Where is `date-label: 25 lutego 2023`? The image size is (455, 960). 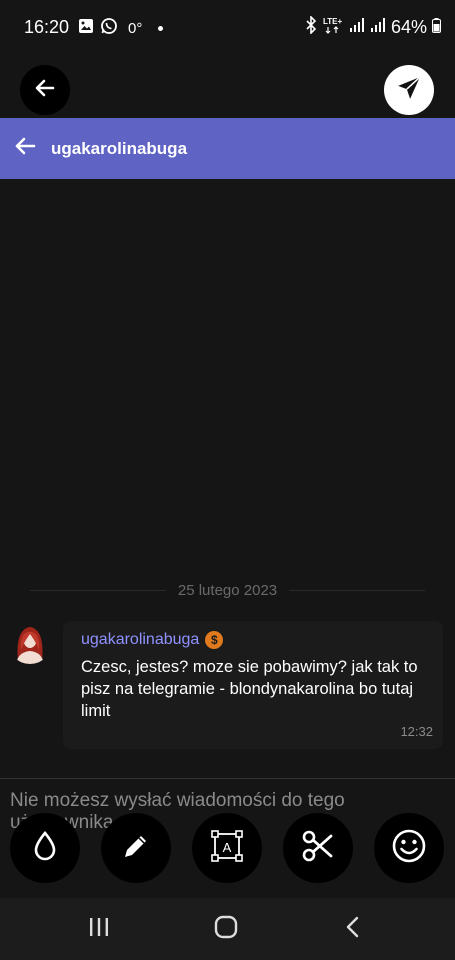 date-label: 25 lutego 2023 is located at coordinates (227, 590).